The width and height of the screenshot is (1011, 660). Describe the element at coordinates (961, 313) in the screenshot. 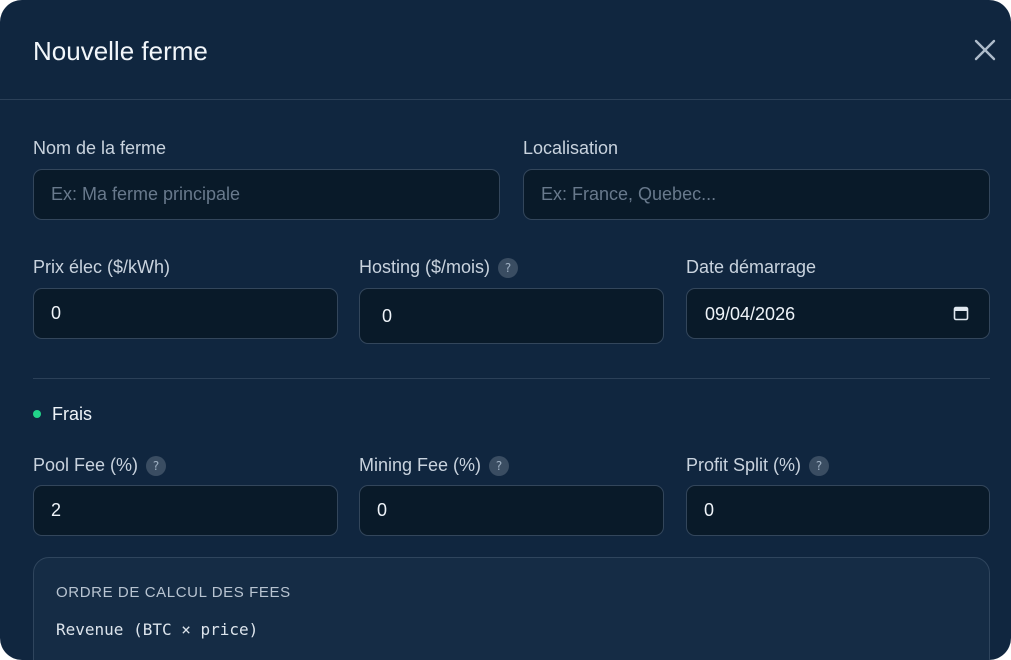

I see `calendar-icon` at that location.